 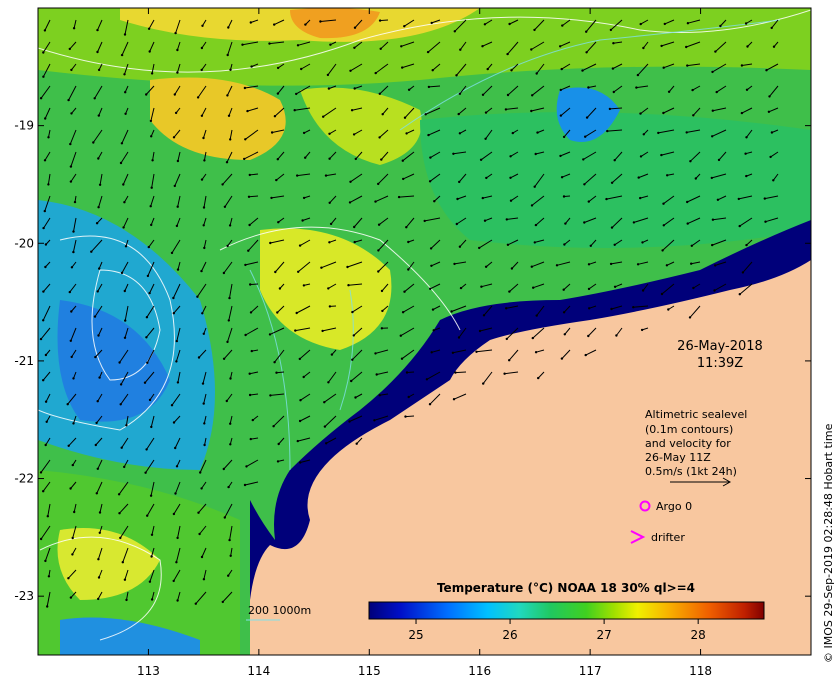 I want to click on drifter-label: drifter, so click(x=668, y=537).